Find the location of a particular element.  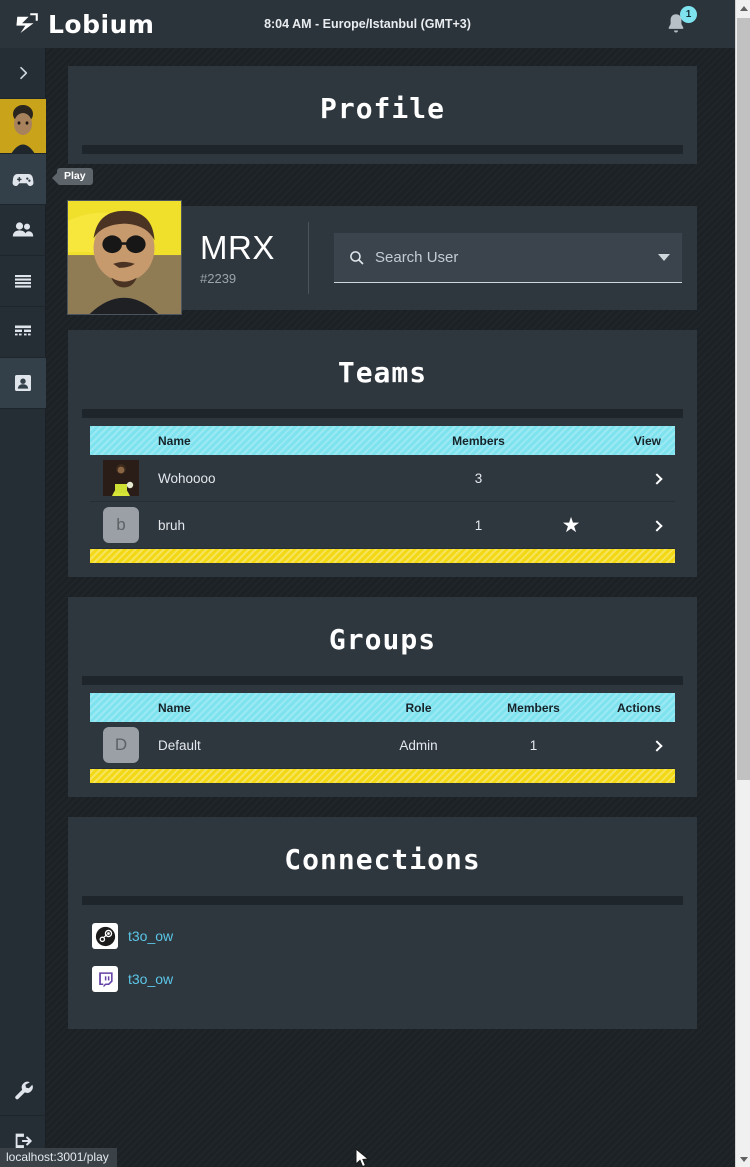

sidebar-item-friends is located at coordinates (23, 230).